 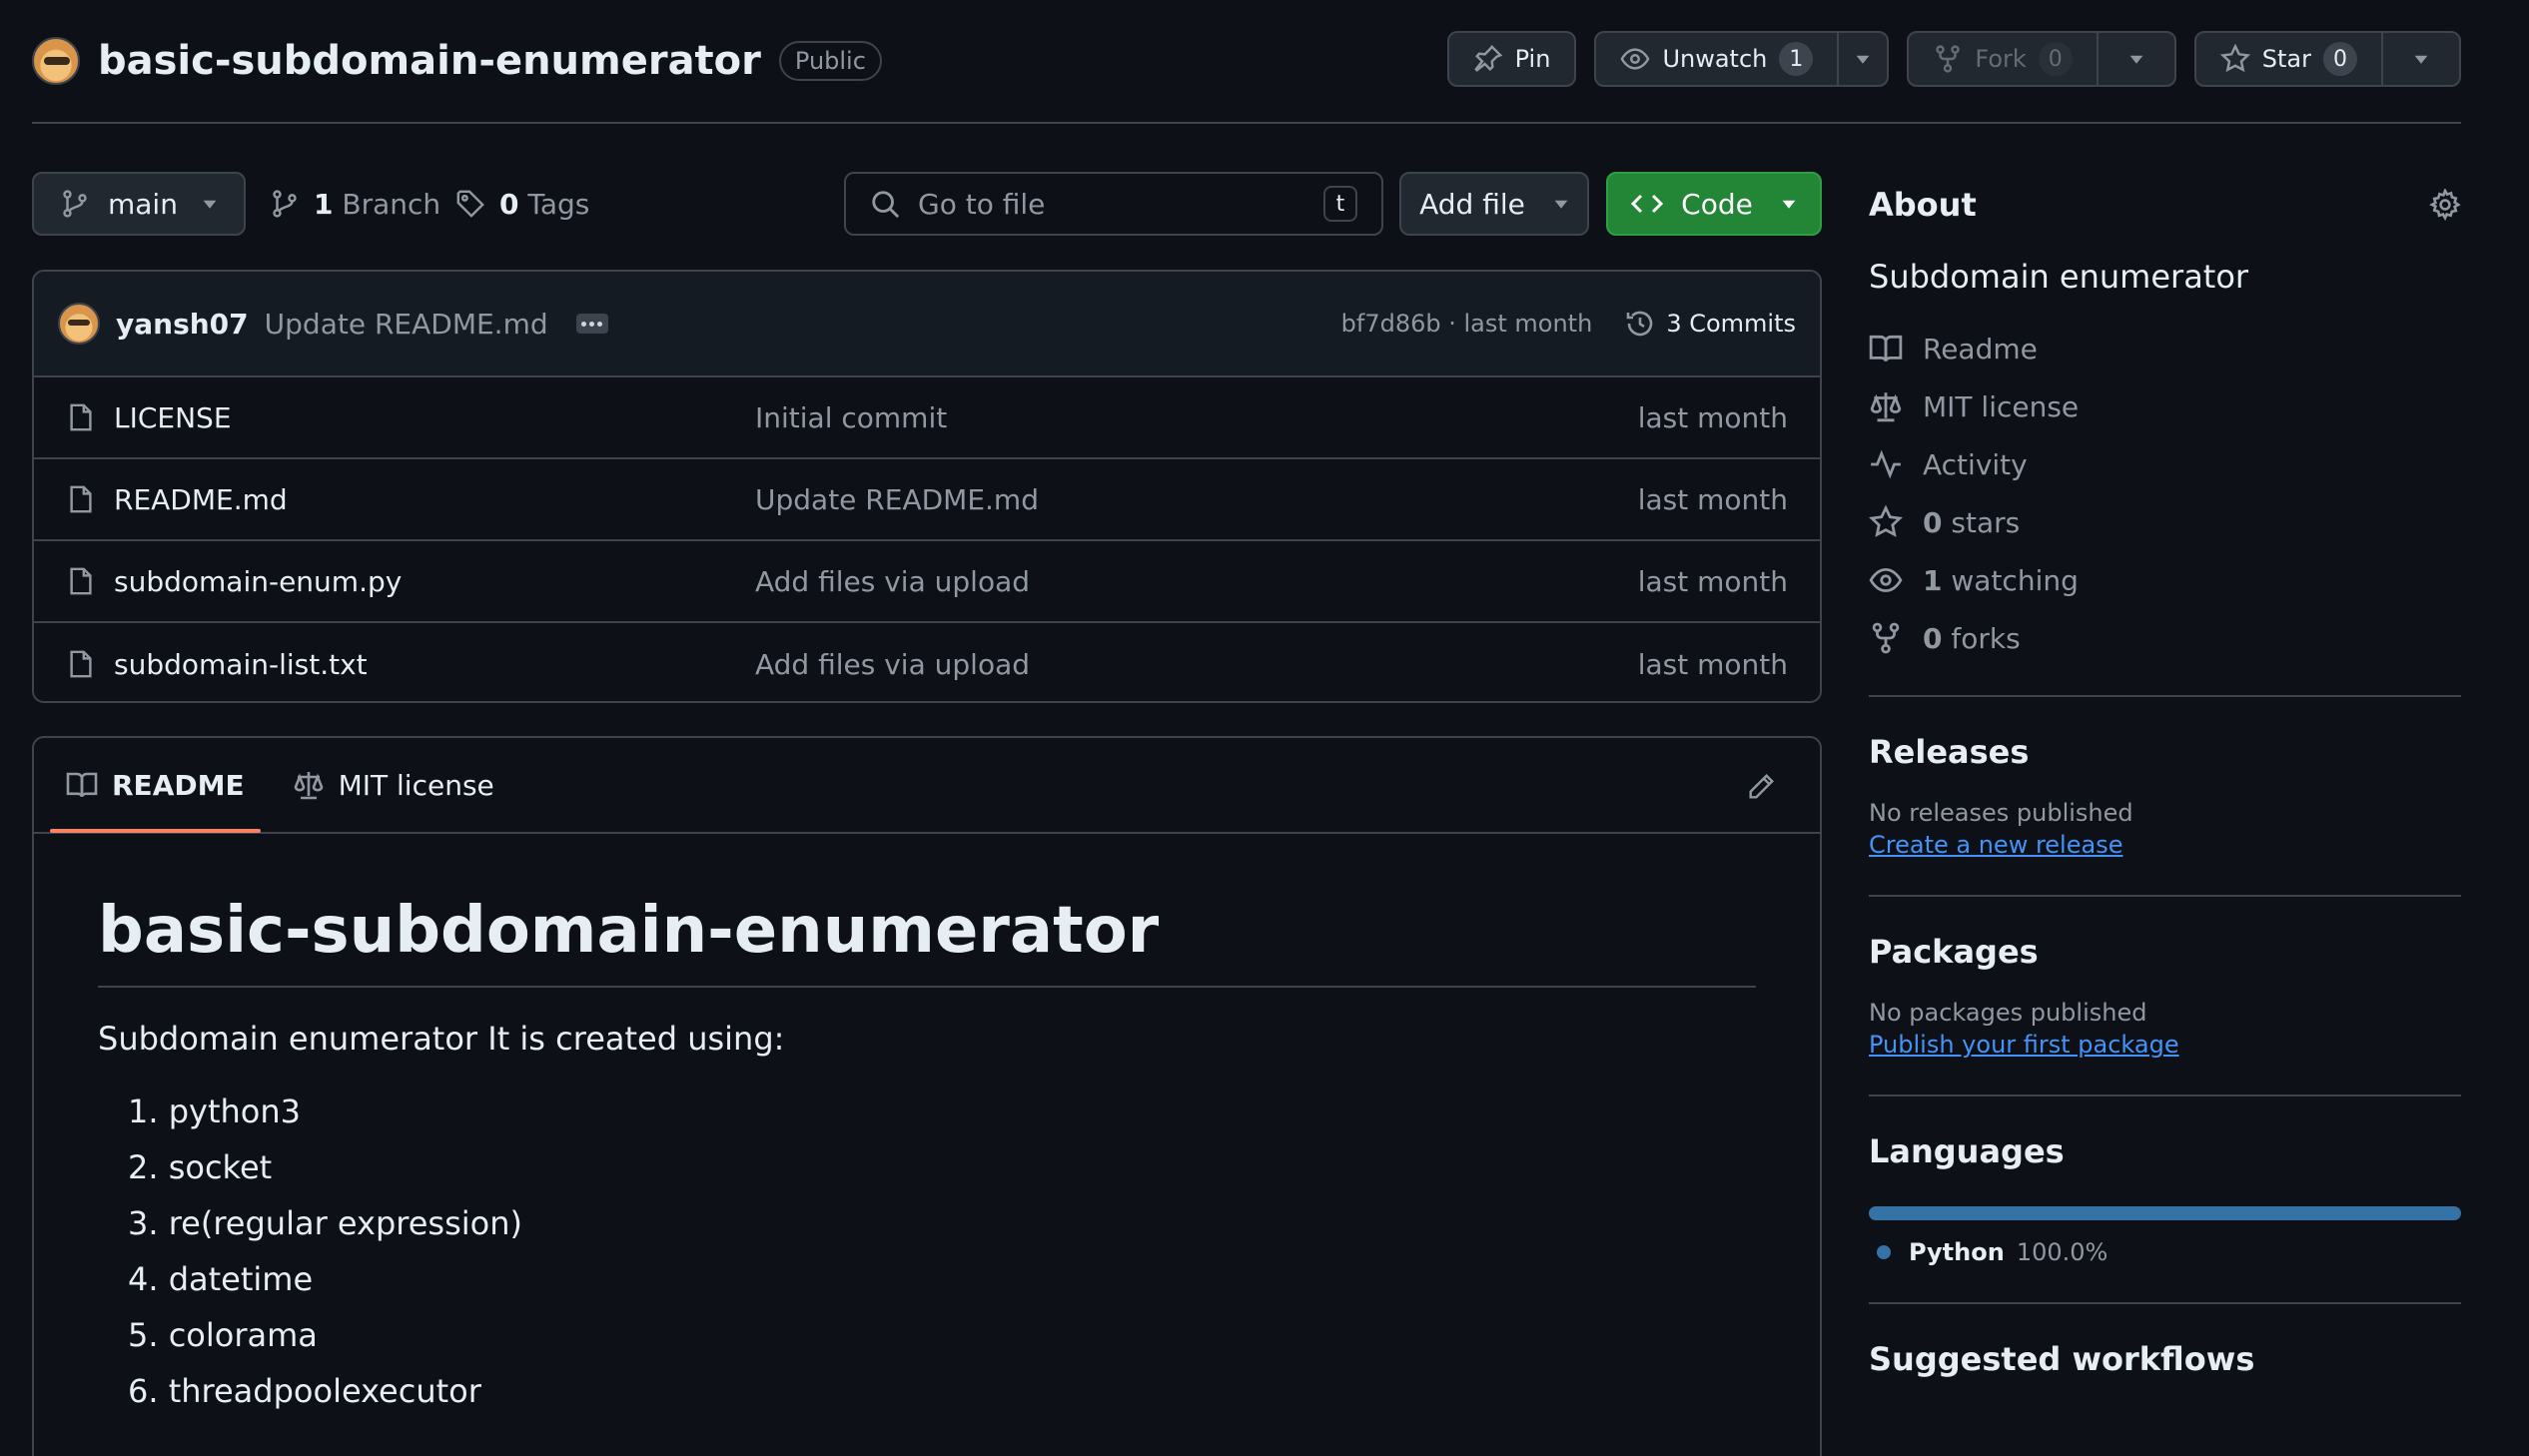 What do you see at coordinates (2008, 1013) in the screenshot?
I see `packages-empty: No packages published` at bounding box center [2008, 1013].